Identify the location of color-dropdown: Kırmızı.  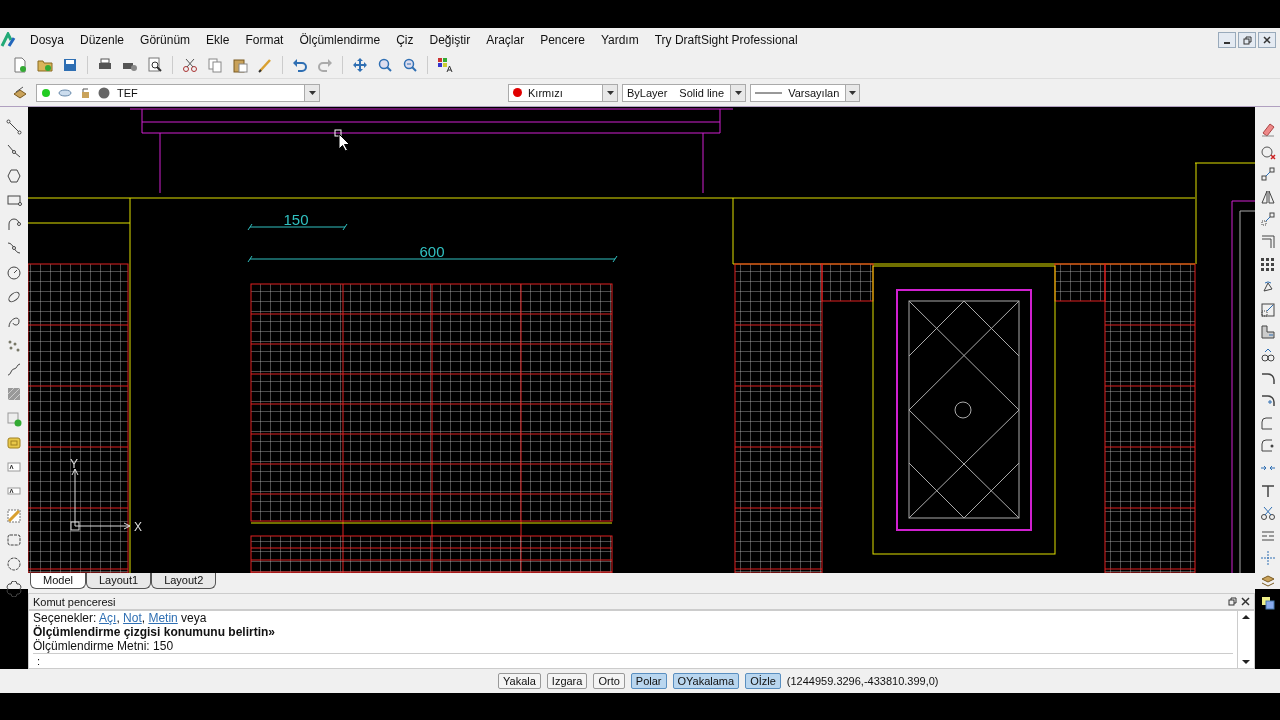
(563, 92).